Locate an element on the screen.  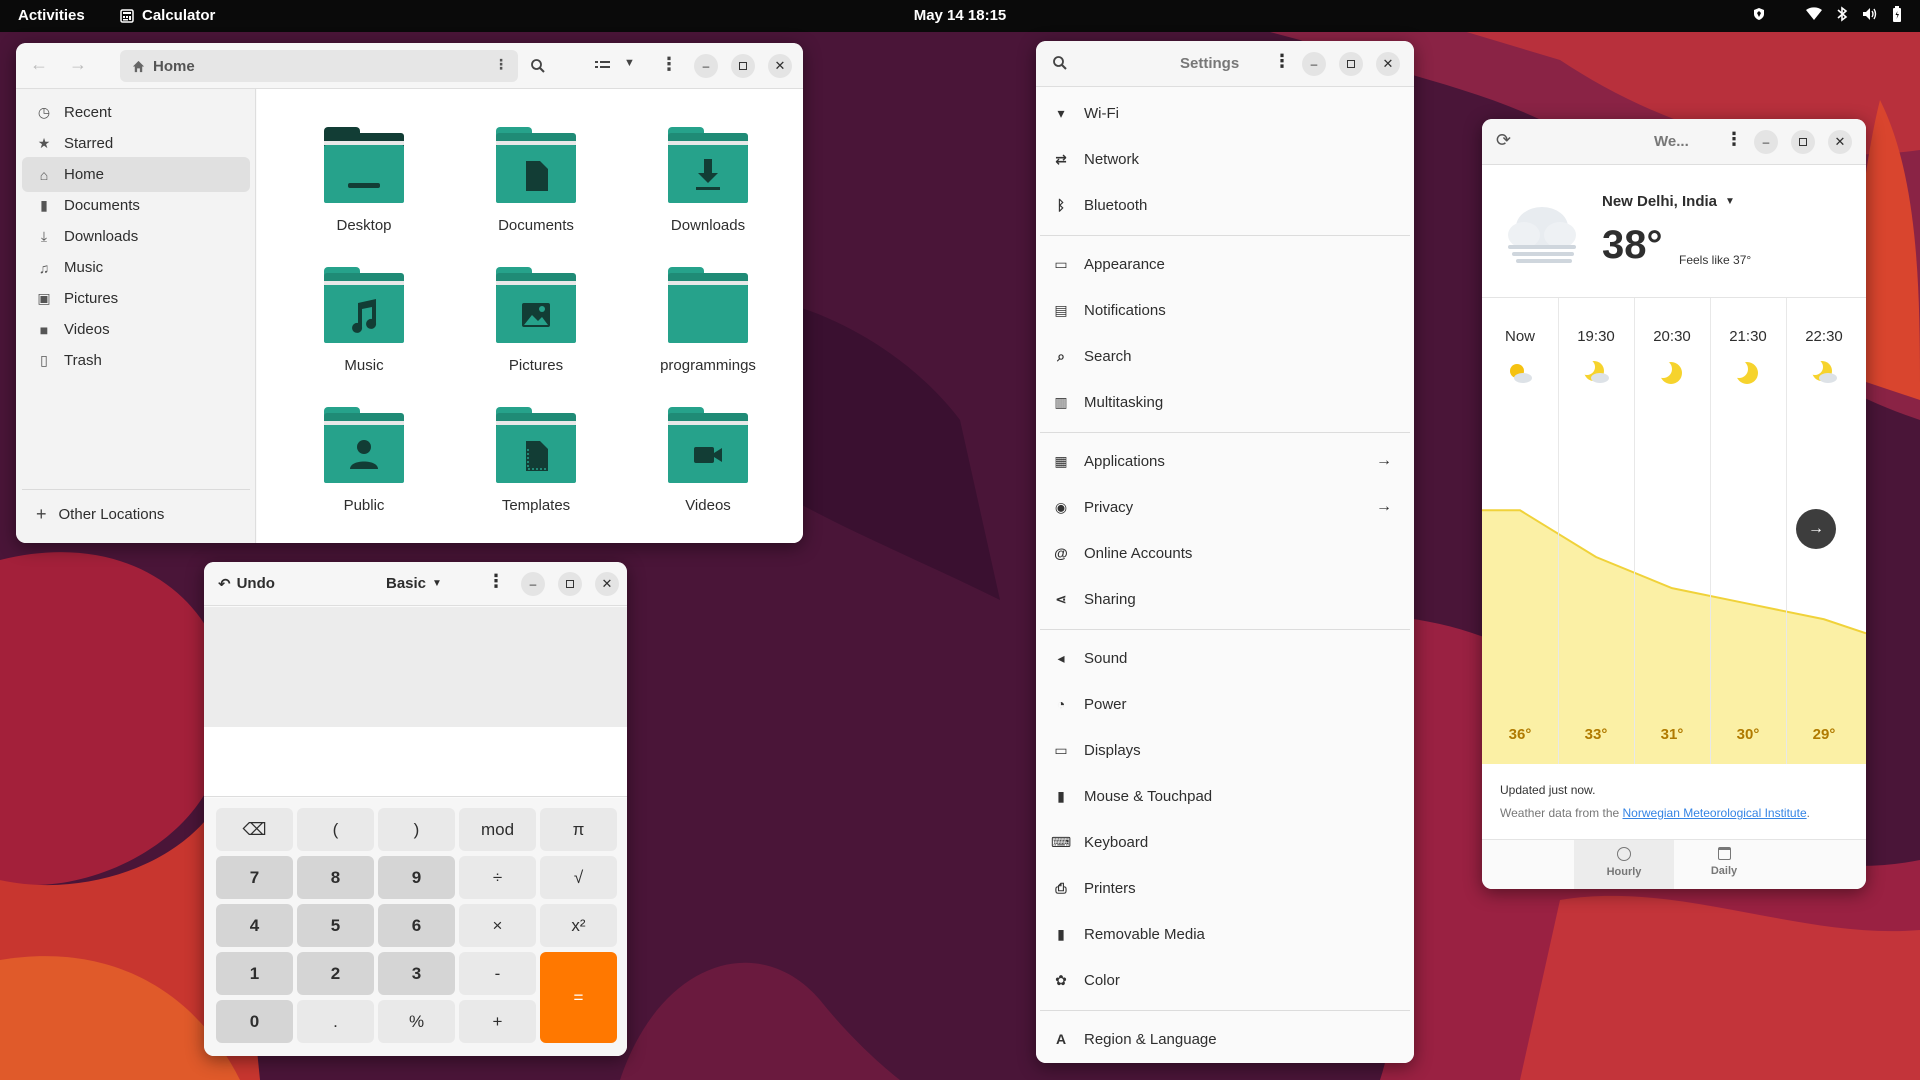
digit-7-button: 7 is located at coordinates (254, 877).